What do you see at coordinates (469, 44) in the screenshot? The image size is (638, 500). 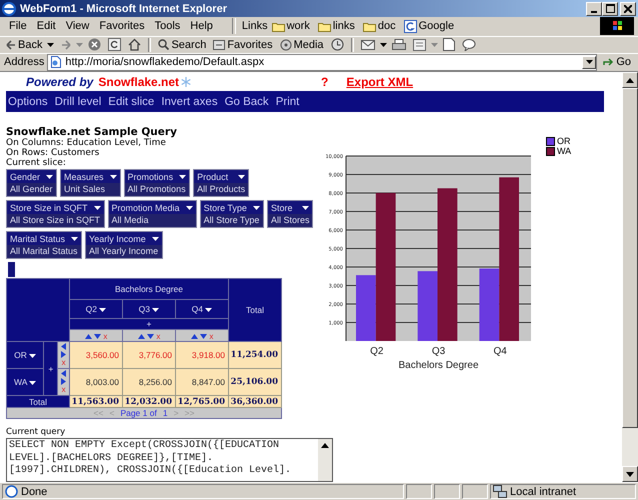 I see `speech-bubble-icon` at bounding box center [469, 44].